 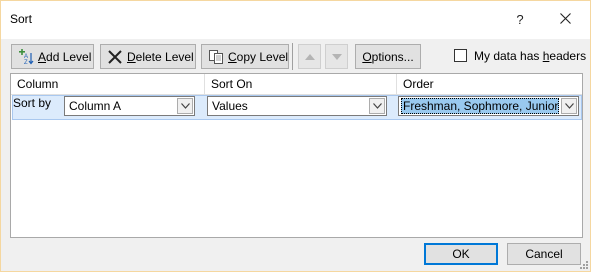 What do you see at coordinates (230, 106) in the screenshot?
I see `sort-on-select-value: Values` at bounding box center [230, 106].